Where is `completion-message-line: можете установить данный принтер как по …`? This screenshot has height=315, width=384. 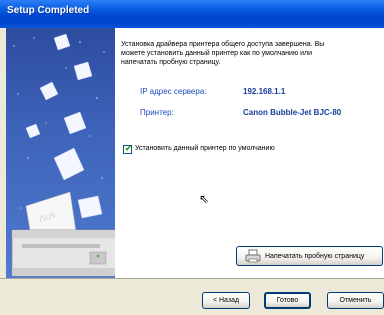
completion-message-line: можете установить данный принтер как по … is located at coordinates (217, 53).